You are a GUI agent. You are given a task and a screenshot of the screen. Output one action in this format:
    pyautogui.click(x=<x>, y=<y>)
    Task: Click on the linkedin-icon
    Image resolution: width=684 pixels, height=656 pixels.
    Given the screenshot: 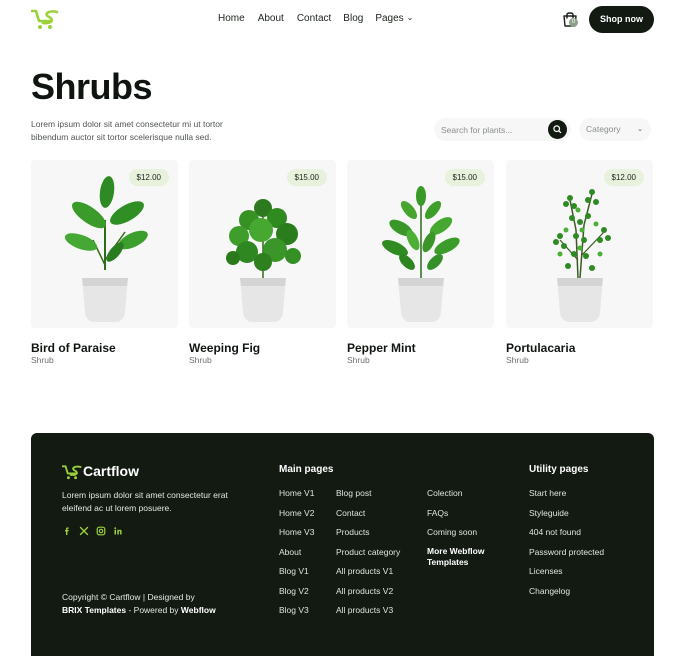 What is the action you would take?
    pyautogui.click(x=118, y=531)
    